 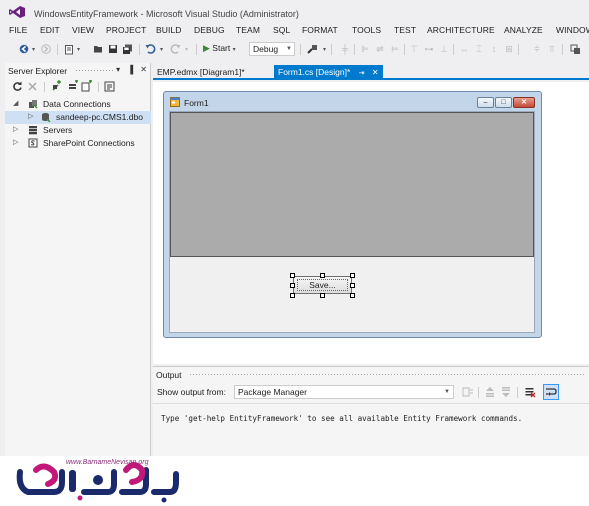 What do you see at coordinates (78, 117) in the screenshot?
I see `tree-item-database-connection: ▷ sandeep-pc.CMS1.dbo` at bounding box center [78, 117].